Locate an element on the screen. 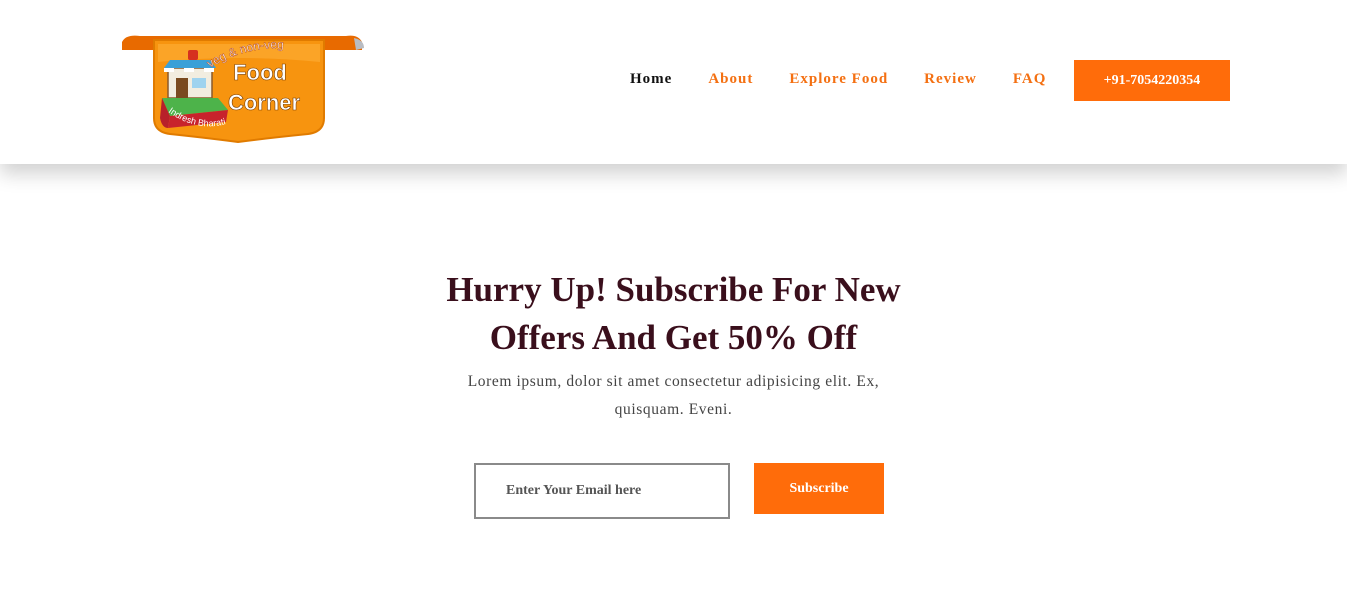 This screenshot has height=613, width=1347. logo-ribbon-text: Indresh Bharati is located at coordinates (197, 116).